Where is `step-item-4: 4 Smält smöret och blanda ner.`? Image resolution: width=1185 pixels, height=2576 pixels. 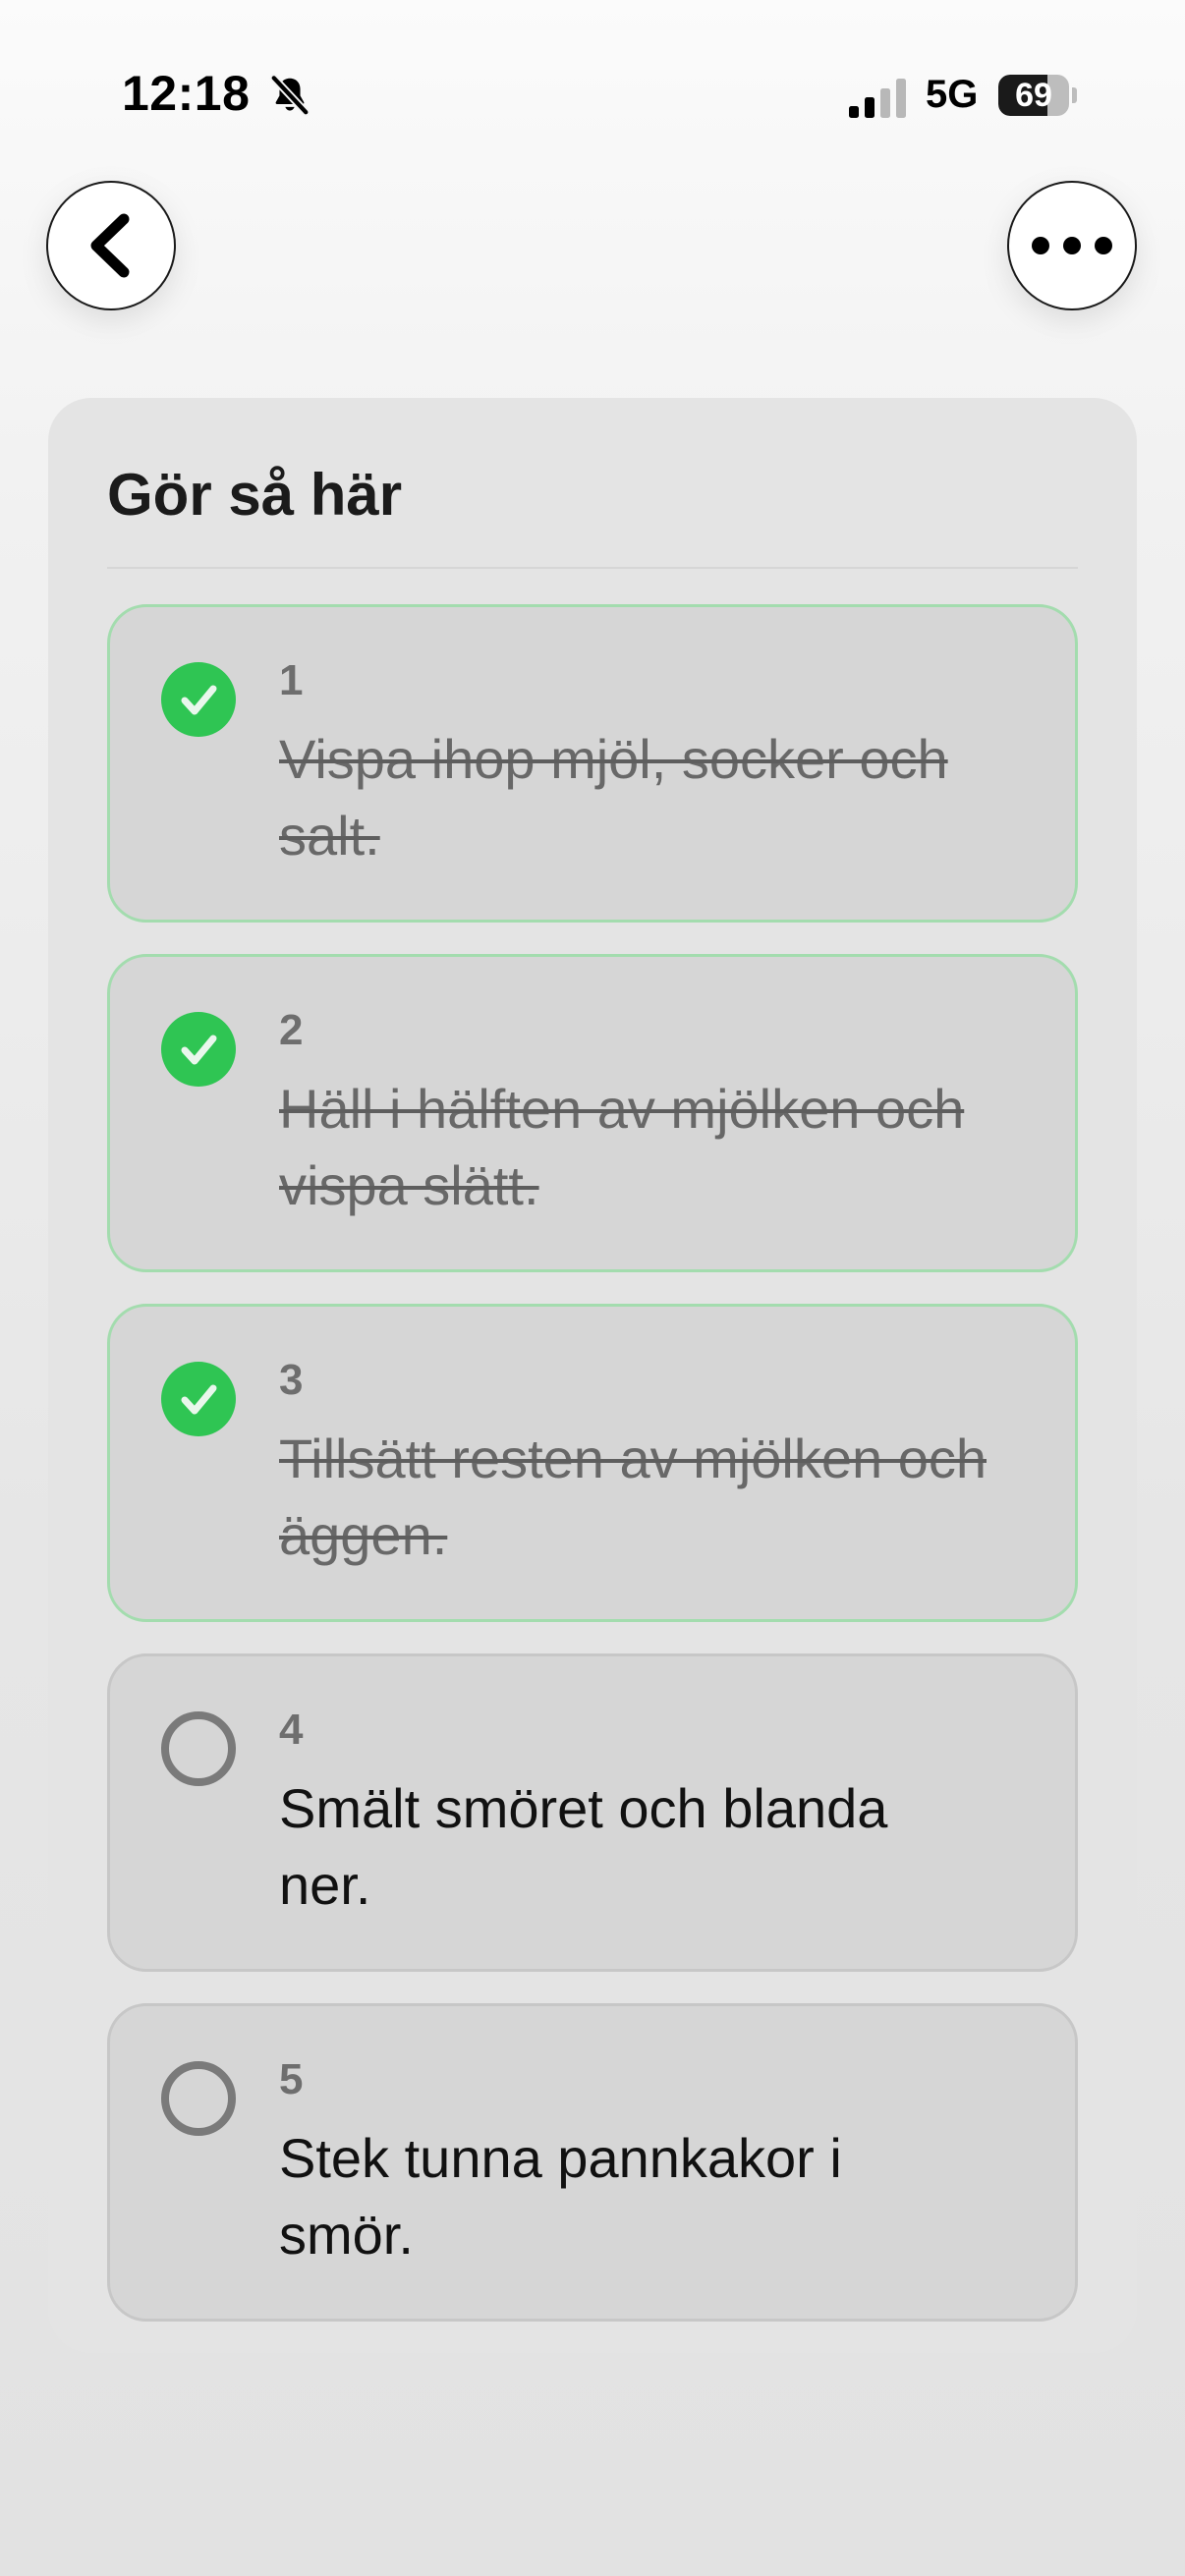 step-item-4: 4 Smält smöret och blanda ner. is located at coordinates (592, 1812).